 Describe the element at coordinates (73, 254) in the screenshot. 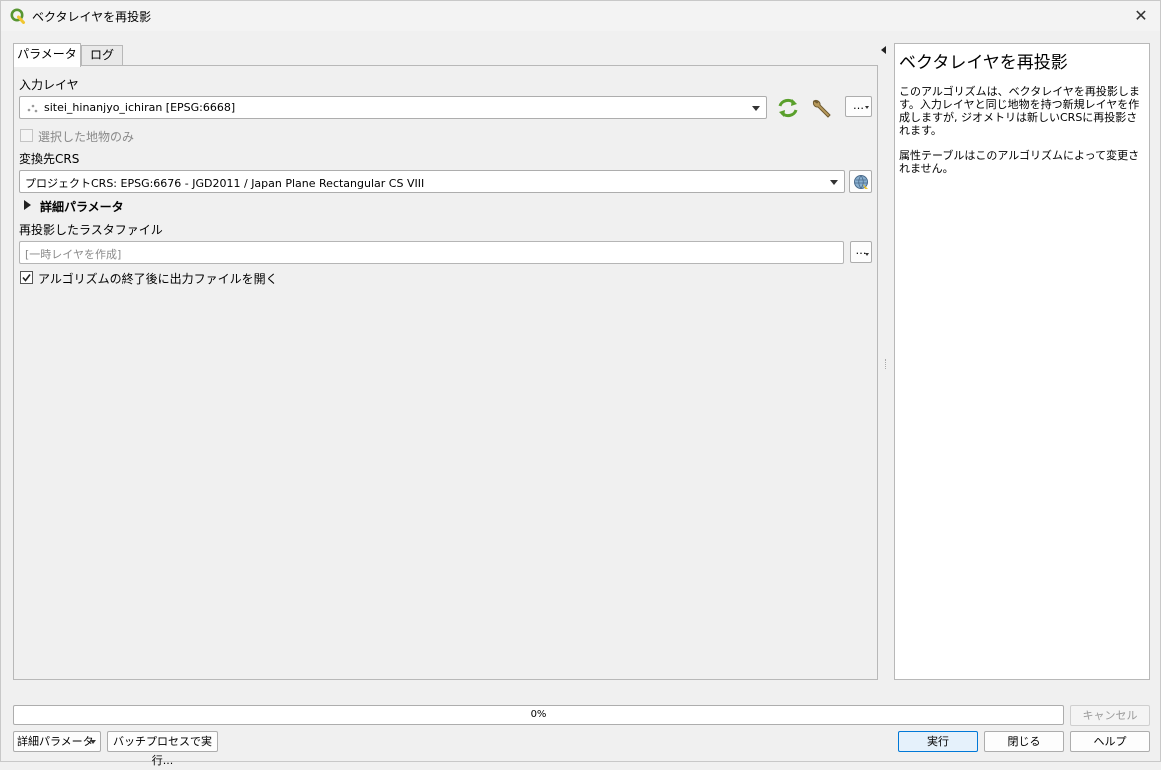

I see `output-file-placeholder: [一時レイヤを作成]` at that location.